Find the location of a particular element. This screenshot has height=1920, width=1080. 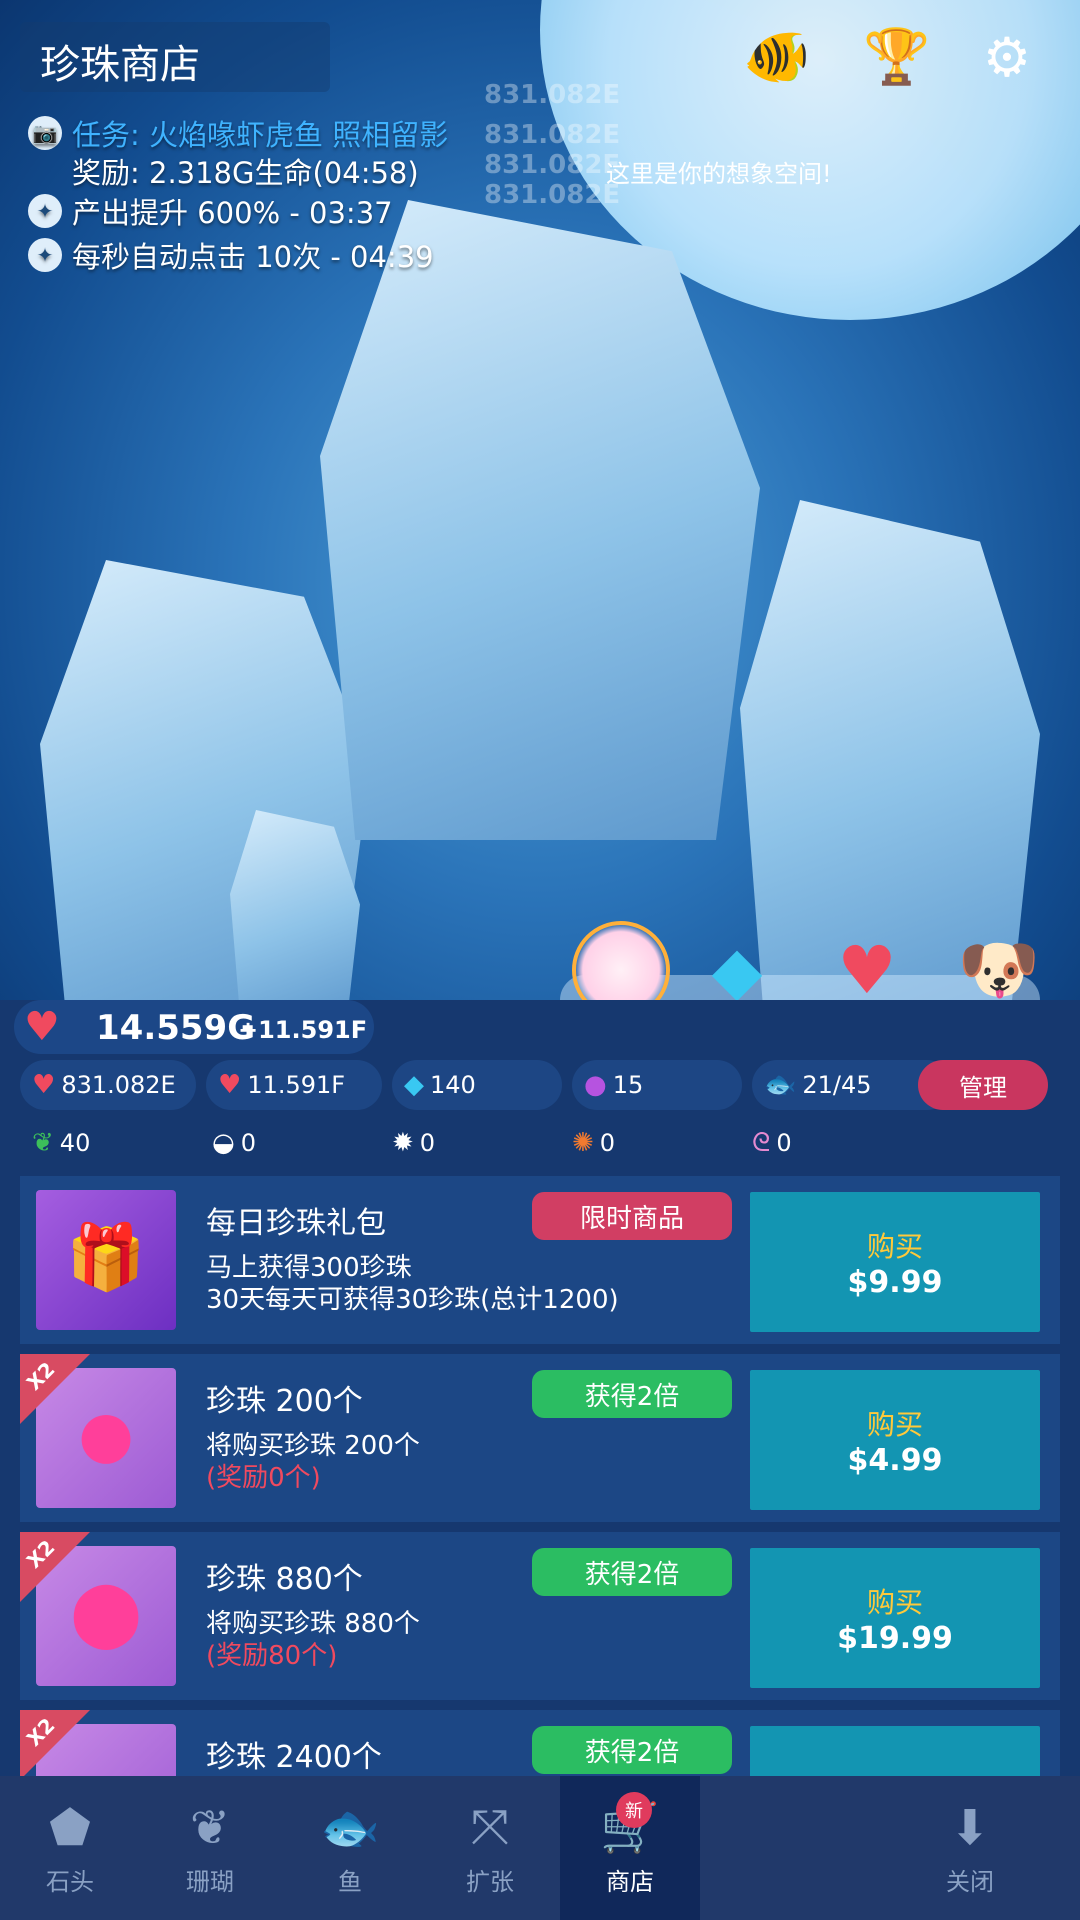

heart-icon: ♥ is located at coordinates (867, 970).